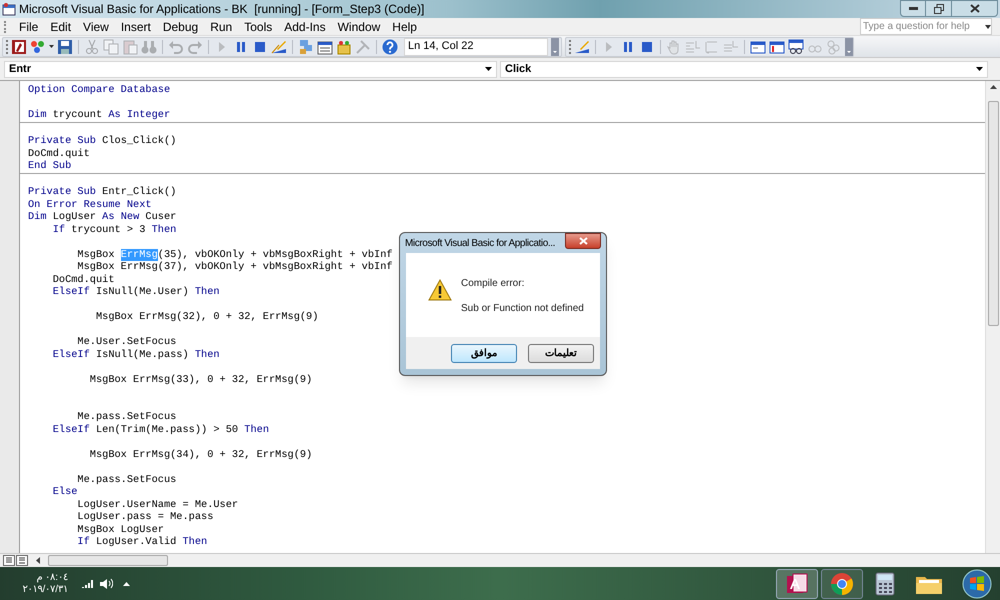 This screenshot has height=600, width=1000. What do you see at coordinates (744, 69) in the screenshot?
I see `procedure-dropdown: Click` at bounding box center [744, 69].